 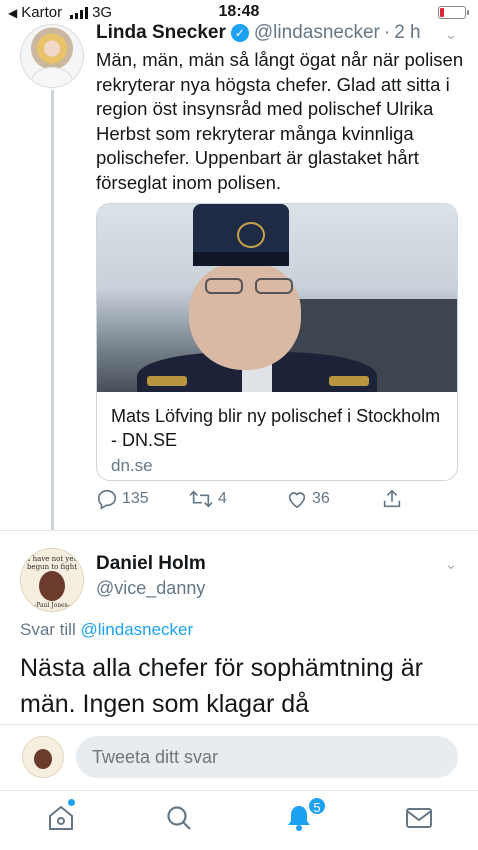 I want to click on tweet-age: 2 h, so click(x=407, y=32).